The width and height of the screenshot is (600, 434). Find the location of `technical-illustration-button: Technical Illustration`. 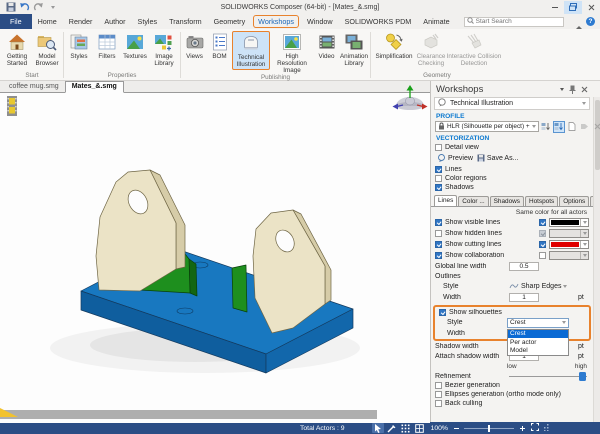

technical-illustration-button: Technical Illustration is located at coordinates (251, 51).